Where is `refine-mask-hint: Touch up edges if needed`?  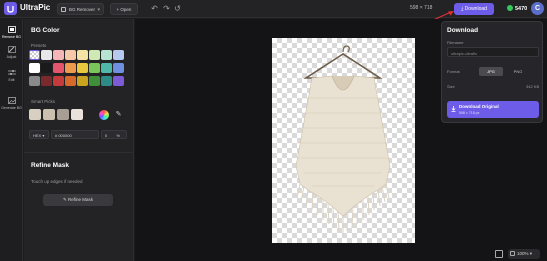 refine-mask-hint: Touch up edges if needed is located at coordinates (57, 181).